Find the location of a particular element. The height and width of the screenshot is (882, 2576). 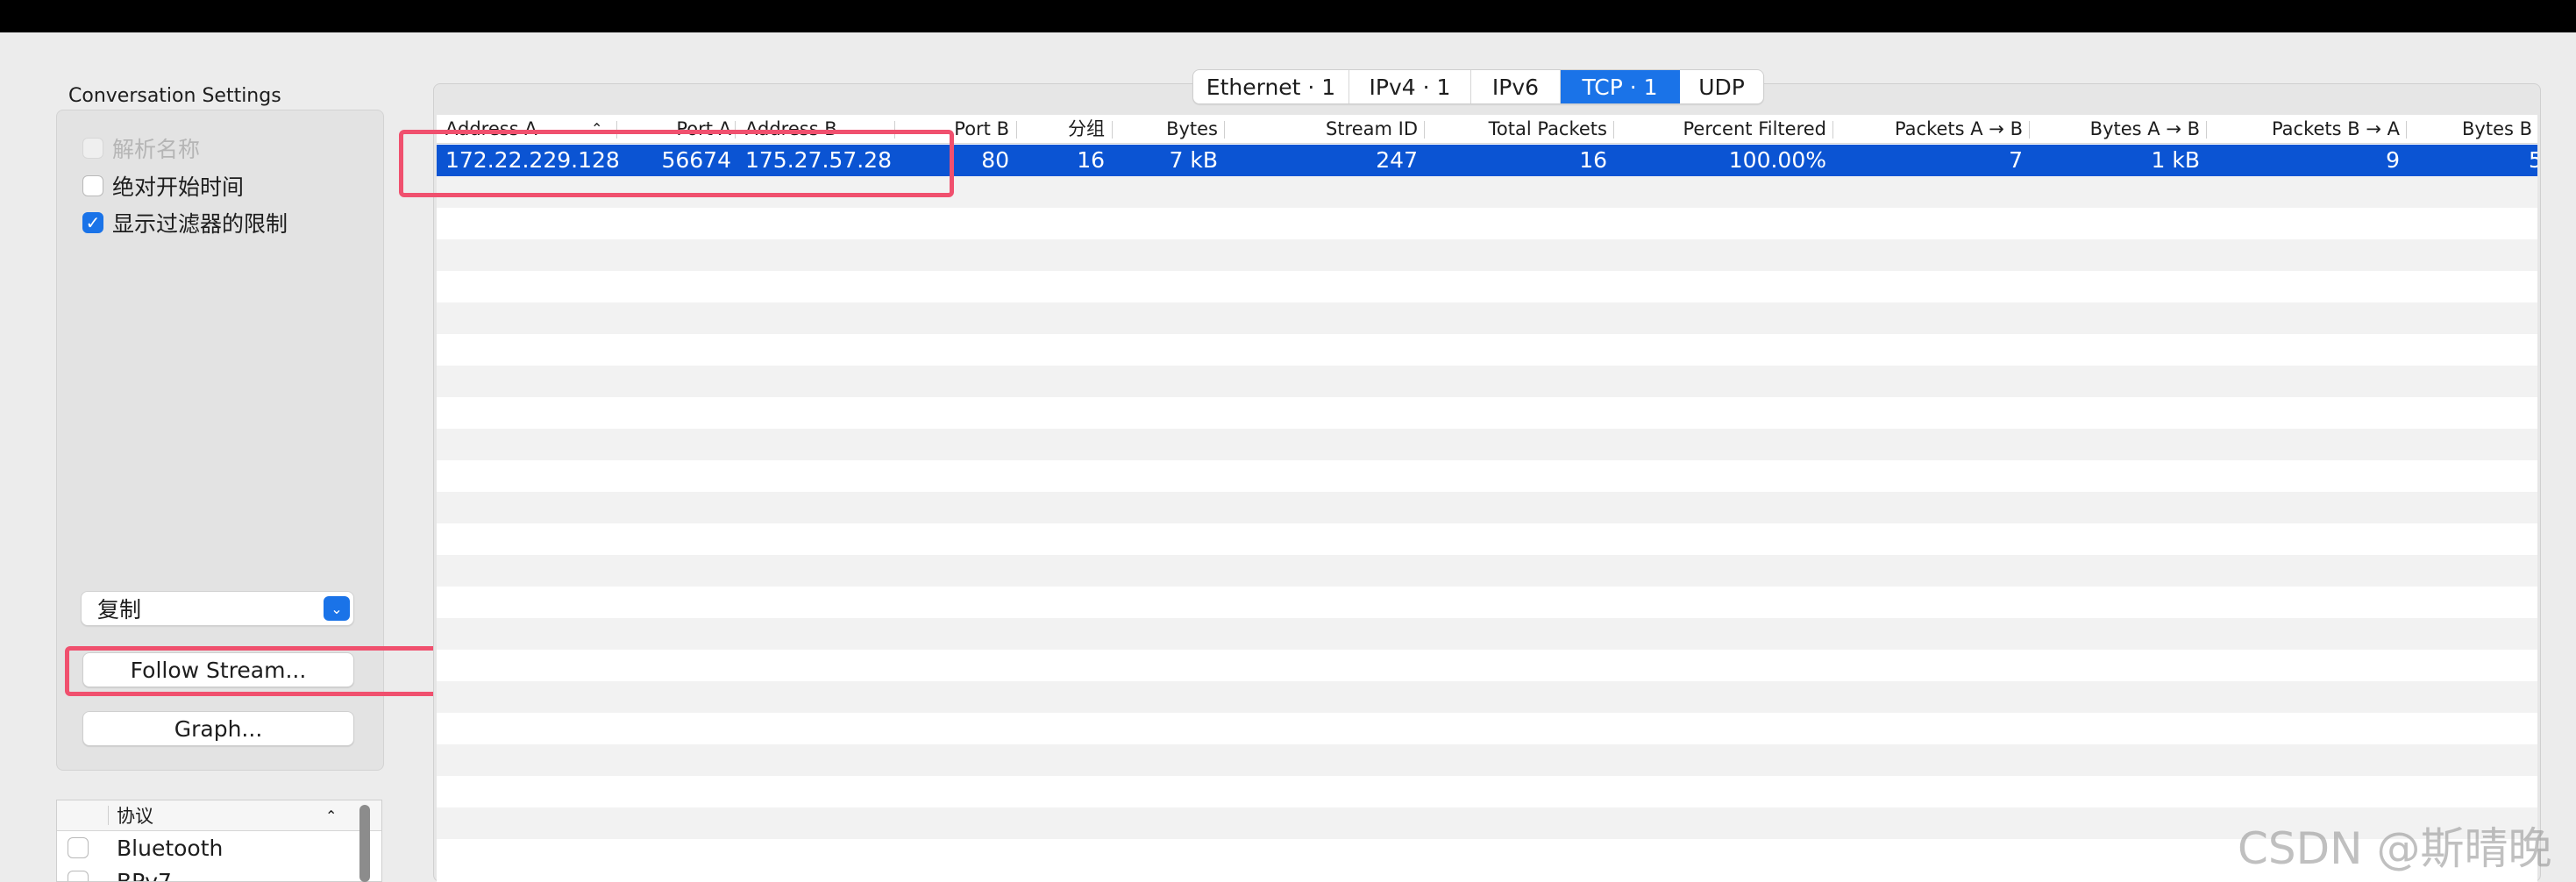

column-header-bytes: Bytes is located at coordinates (1166, 129).